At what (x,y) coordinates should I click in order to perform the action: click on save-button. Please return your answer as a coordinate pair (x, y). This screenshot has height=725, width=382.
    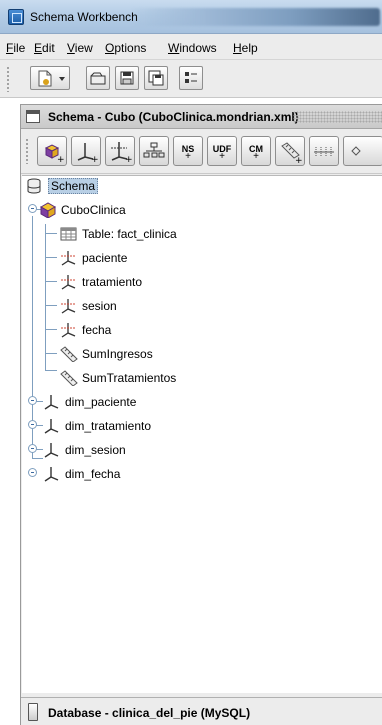
    Looking at the image, I should click on (127, 78).